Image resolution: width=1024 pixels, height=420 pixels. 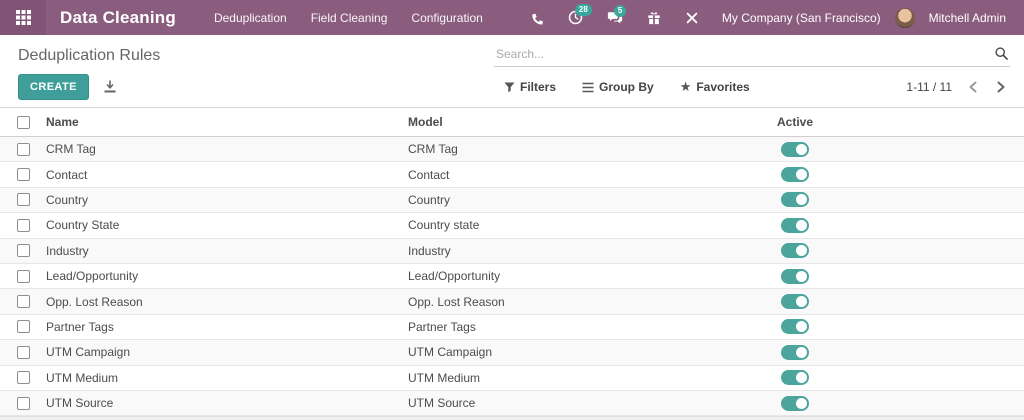 I want to click on table-row: Partner Tags Partner Tags, so click(x=512, y=327).